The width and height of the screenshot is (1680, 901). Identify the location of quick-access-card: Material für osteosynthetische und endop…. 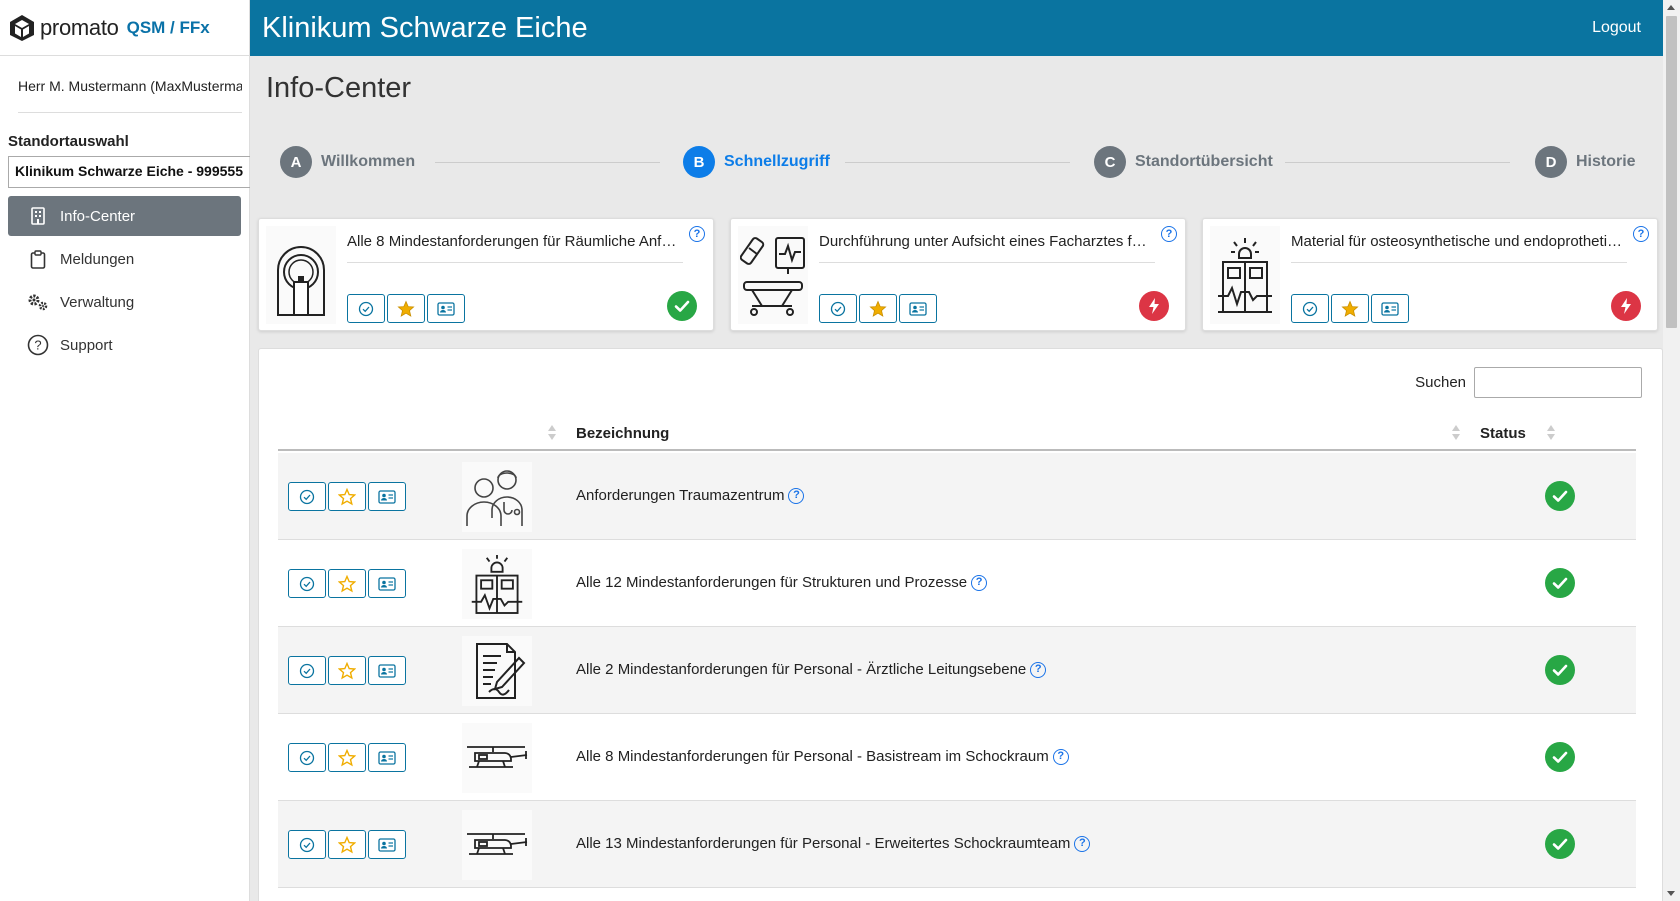
(1430, 274).